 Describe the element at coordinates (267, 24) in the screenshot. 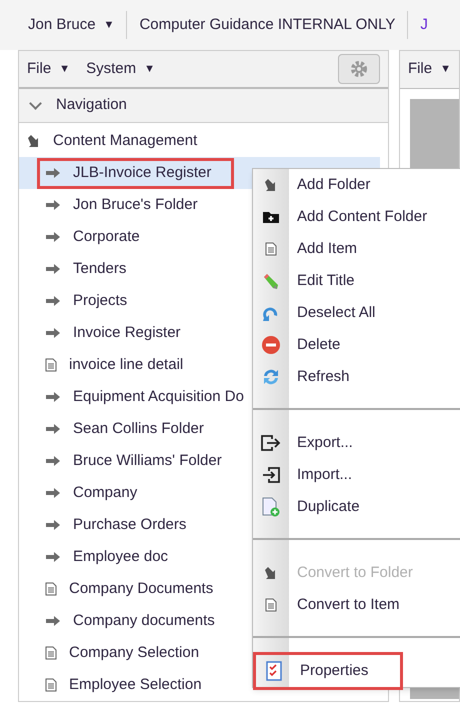

I see `company-name: Computer Guidance INTERNAL ONLY` at that location.